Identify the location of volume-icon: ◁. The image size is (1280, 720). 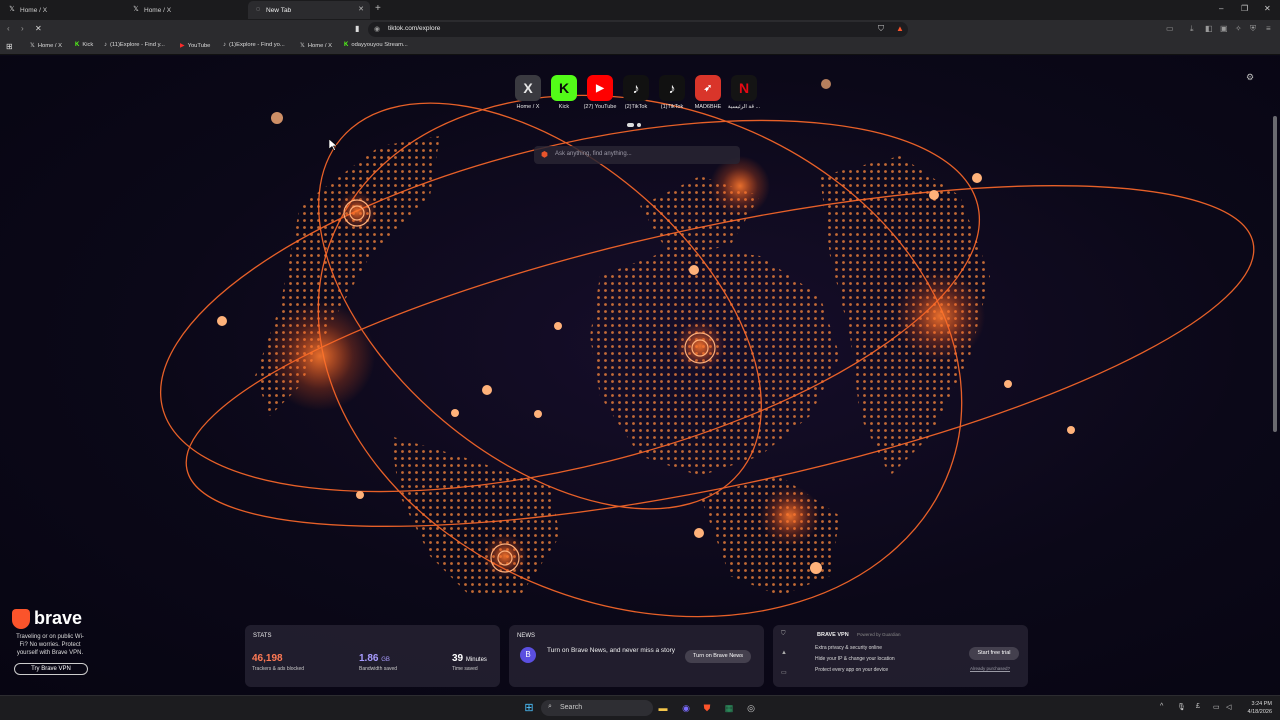
(1228, 707).